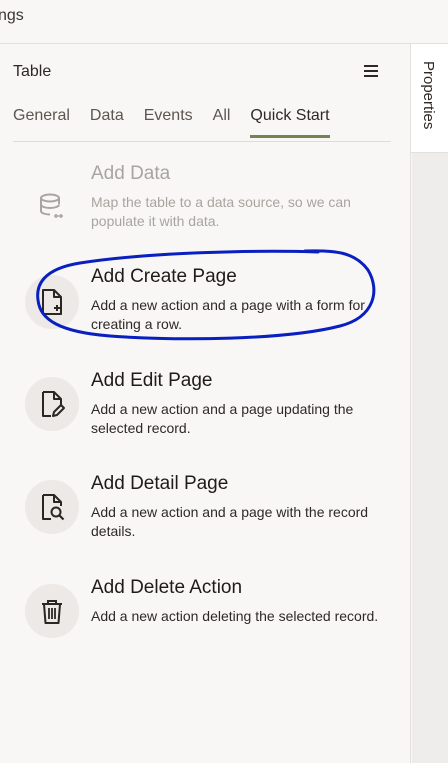 The height and width of the screenshot is (763, 448). Describe the element at coordinates (52, 302) in the screenshot. I see `create-page-icon` at that location.